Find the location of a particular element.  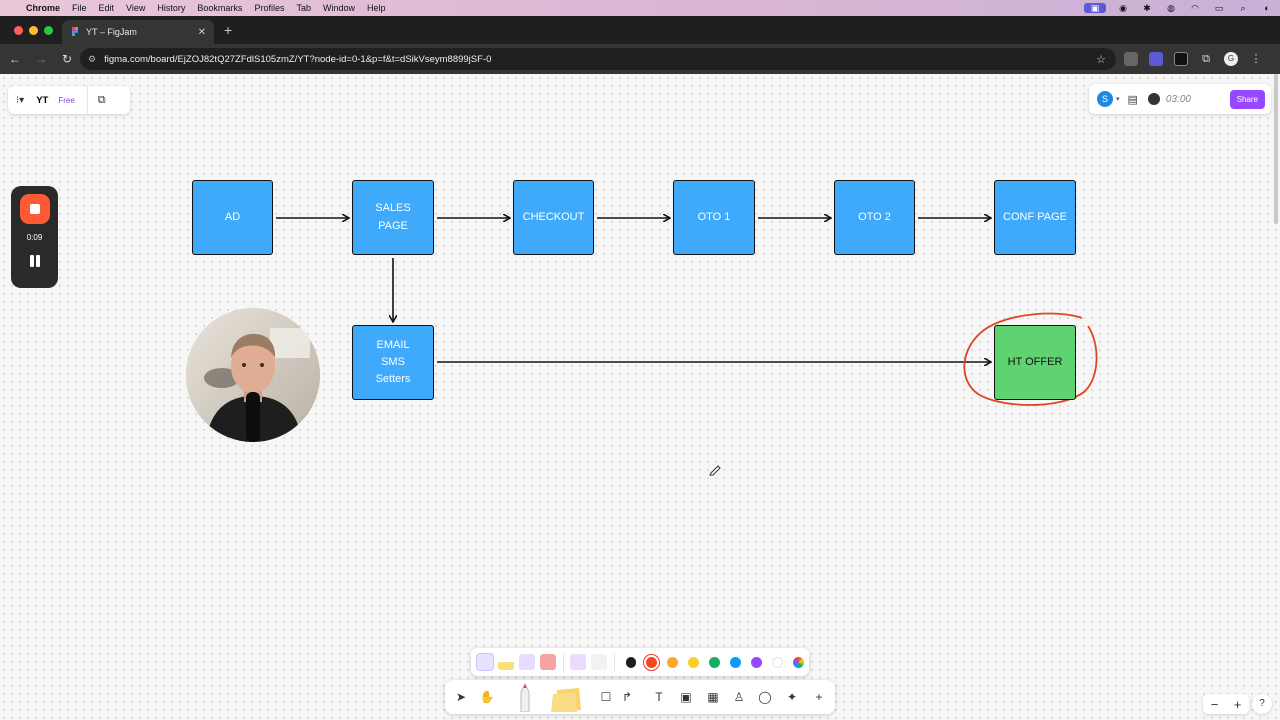

status-icons: ▣ ◉ ✱ ◍ ◠ ▭ ⌕ ◐ is located at coordinates (1179, 8).